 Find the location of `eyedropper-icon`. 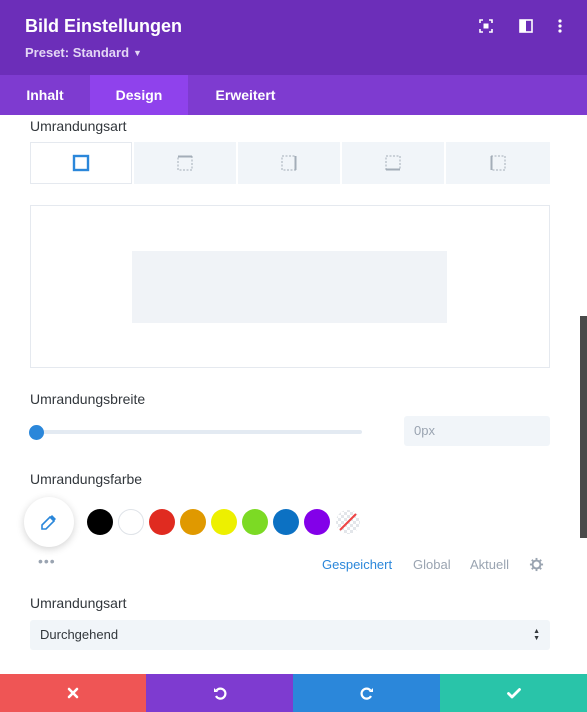

eyedropper-icon is located at coordinates (48, 522).